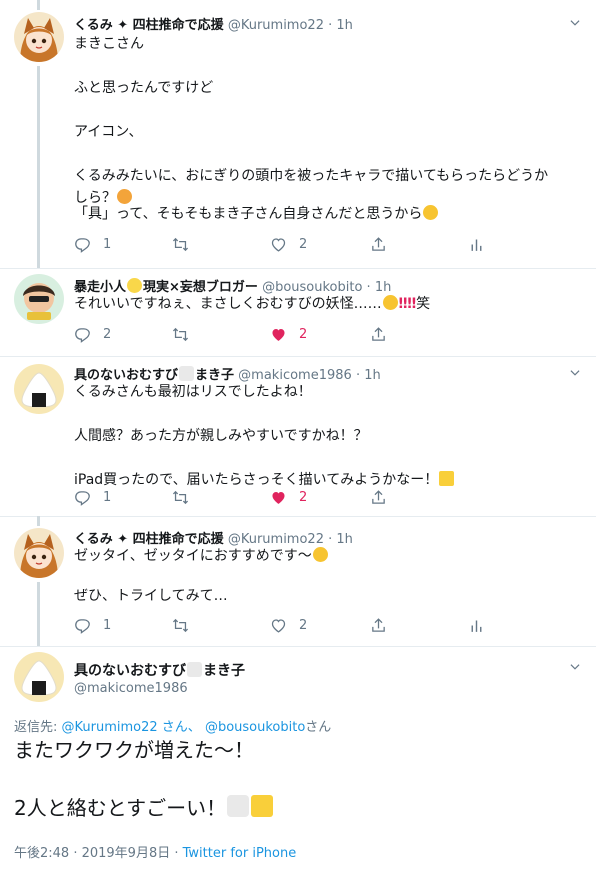  What do you see at coordinates (96, 853) in the screenshot?
I see `timestamp: 午後2:48 · 2019年9月8日 ·` at bounding box center [96, 853].